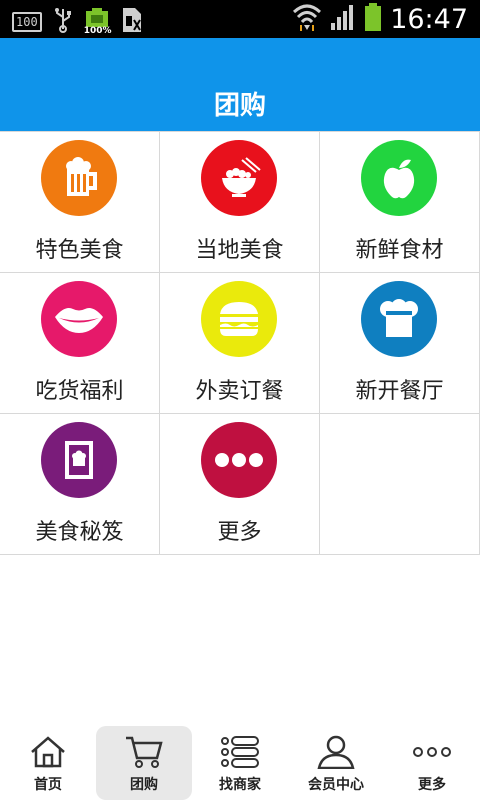 This screenshot has width=480, height=800. I want to click on bottom-nav: 首页 团购 找商家 会员中心 更多, so click(240, 760).